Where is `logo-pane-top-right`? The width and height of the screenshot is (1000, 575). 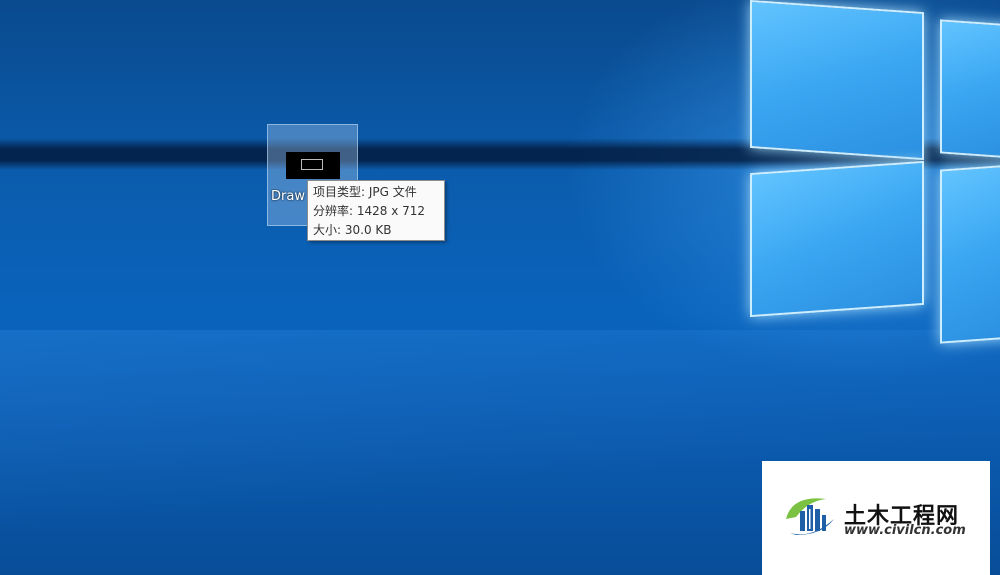 logo-pane-top-right is located at coordinates (970, 89).